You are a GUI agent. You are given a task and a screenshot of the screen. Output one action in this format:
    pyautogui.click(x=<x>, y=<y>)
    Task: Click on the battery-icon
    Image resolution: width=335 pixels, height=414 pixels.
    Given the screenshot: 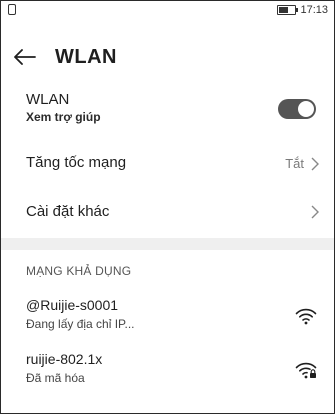 What is the action you would take?
    pyautogui.click(x=288, y=10)
    